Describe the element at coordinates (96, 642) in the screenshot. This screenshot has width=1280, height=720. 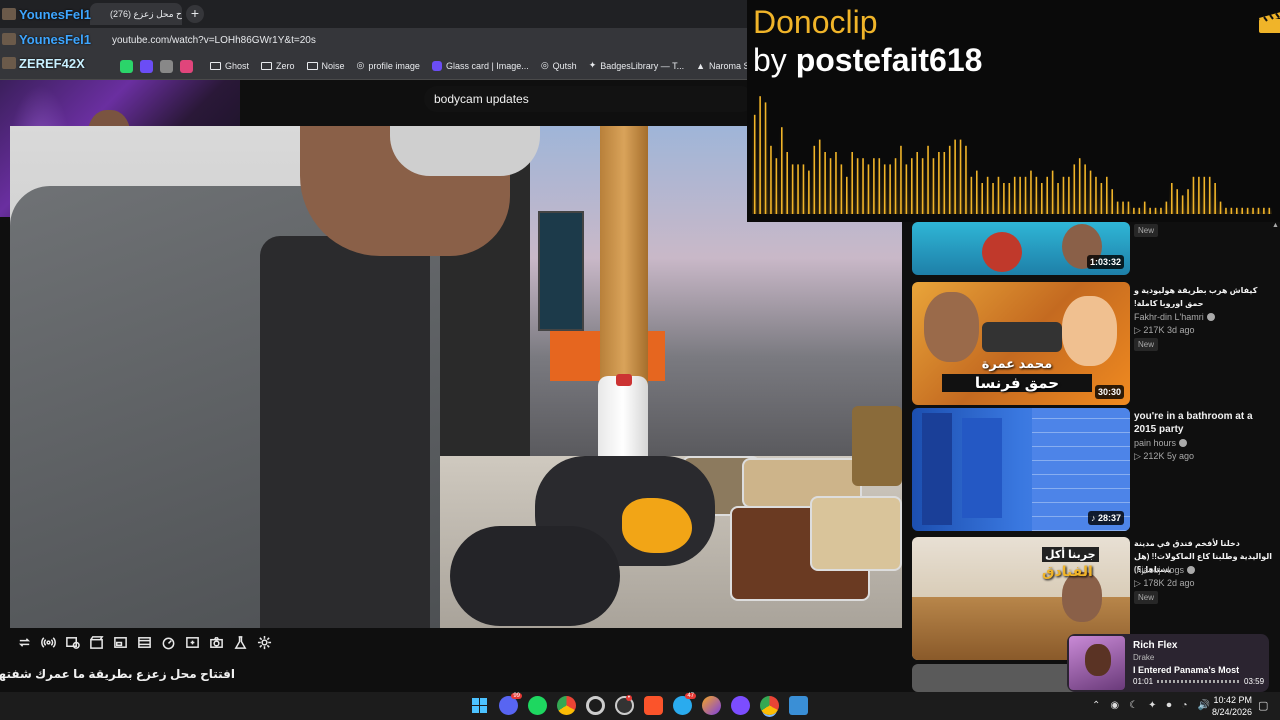
I see `clapper-icon` at that location.